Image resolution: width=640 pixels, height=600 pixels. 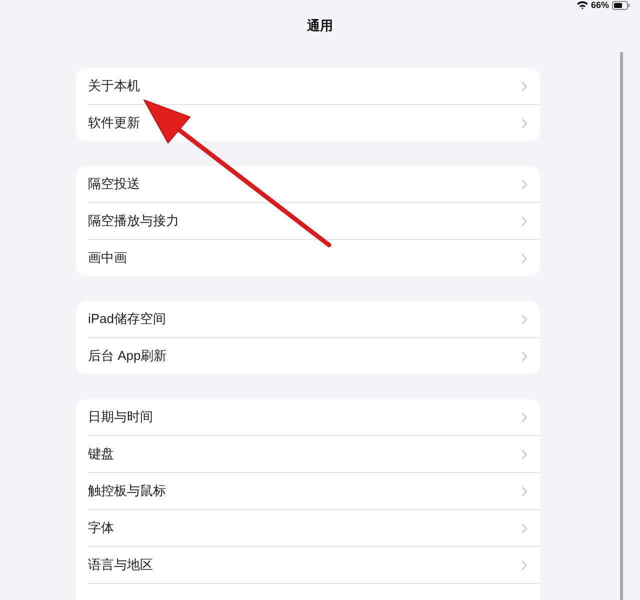 What do you see at coordinates (320, 26) in the screenshot?
I see `page-title: 通用` at bounding box center [320, 26].